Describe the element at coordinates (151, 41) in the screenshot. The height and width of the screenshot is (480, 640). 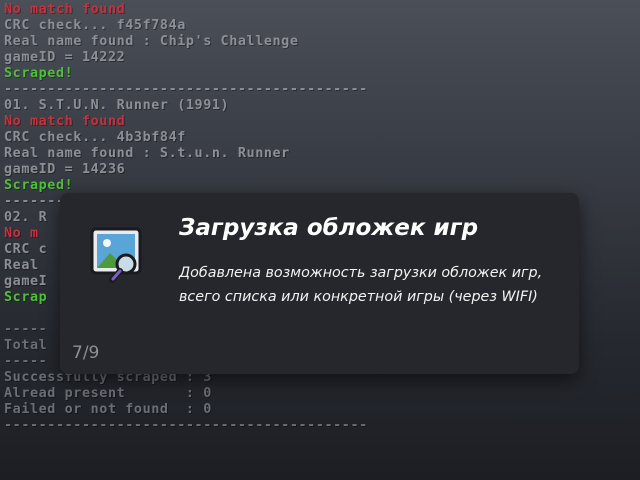
I see `log-line: Real name found : Chip's Challenge` at that location.